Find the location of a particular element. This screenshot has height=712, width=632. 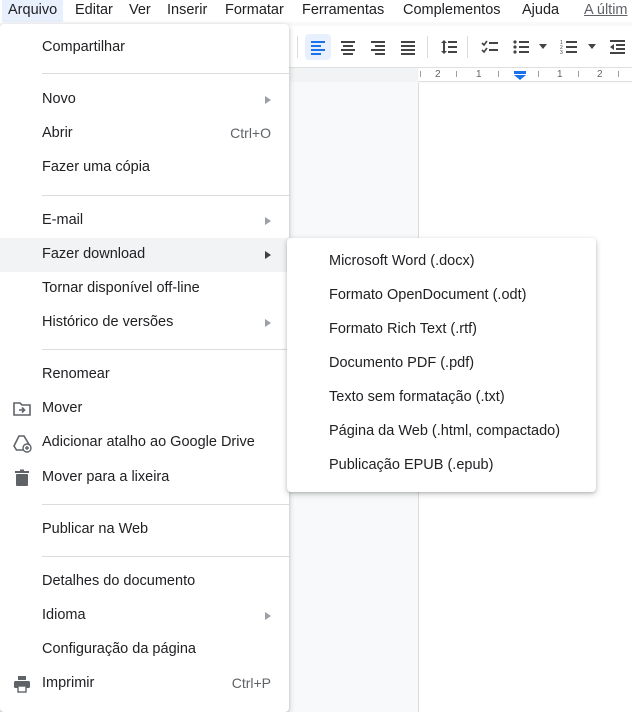

menu-item-configuracao-pagina: Configuração da página is located at coordinates (144, 650).